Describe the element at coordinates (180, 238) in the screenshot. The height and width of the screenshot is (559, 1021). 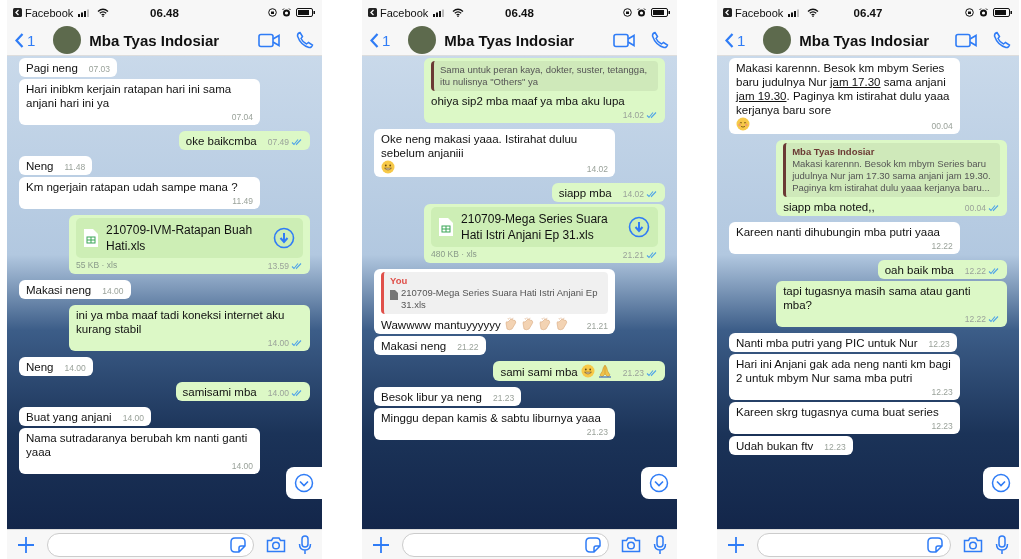
I see `file-name: 210709-IVM-Ratapan Buah Hati.xls` at that location.